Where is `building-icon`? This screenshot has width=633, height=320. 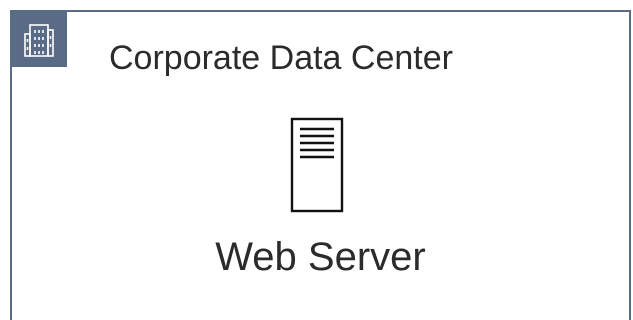
building-icon is located at coordinates (38, 38).